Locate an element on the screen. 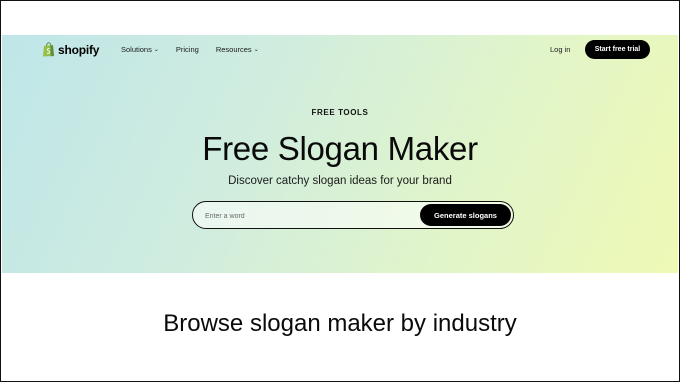  nav-pricing: Pricing is located at coordinates (187, 49).